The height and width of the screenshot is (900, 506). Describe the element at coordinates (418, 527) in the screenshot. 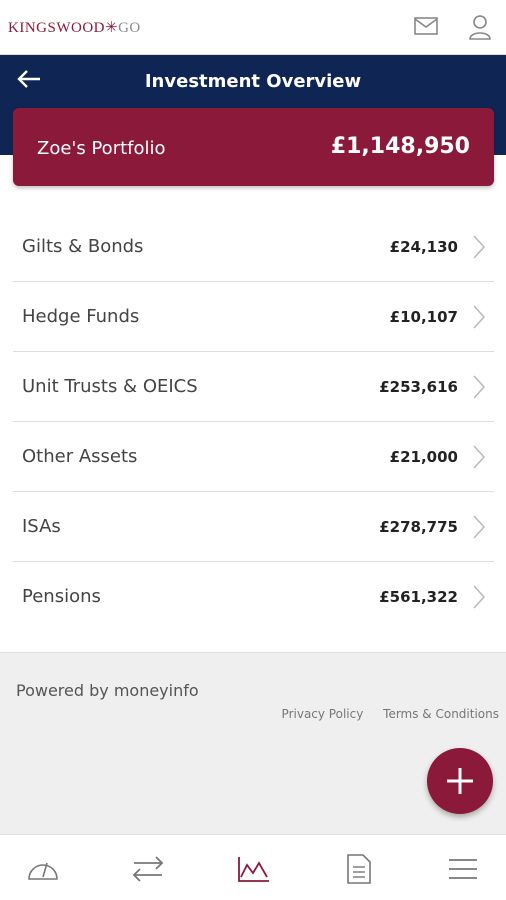

I see `asset-value: £278,775` at that location.